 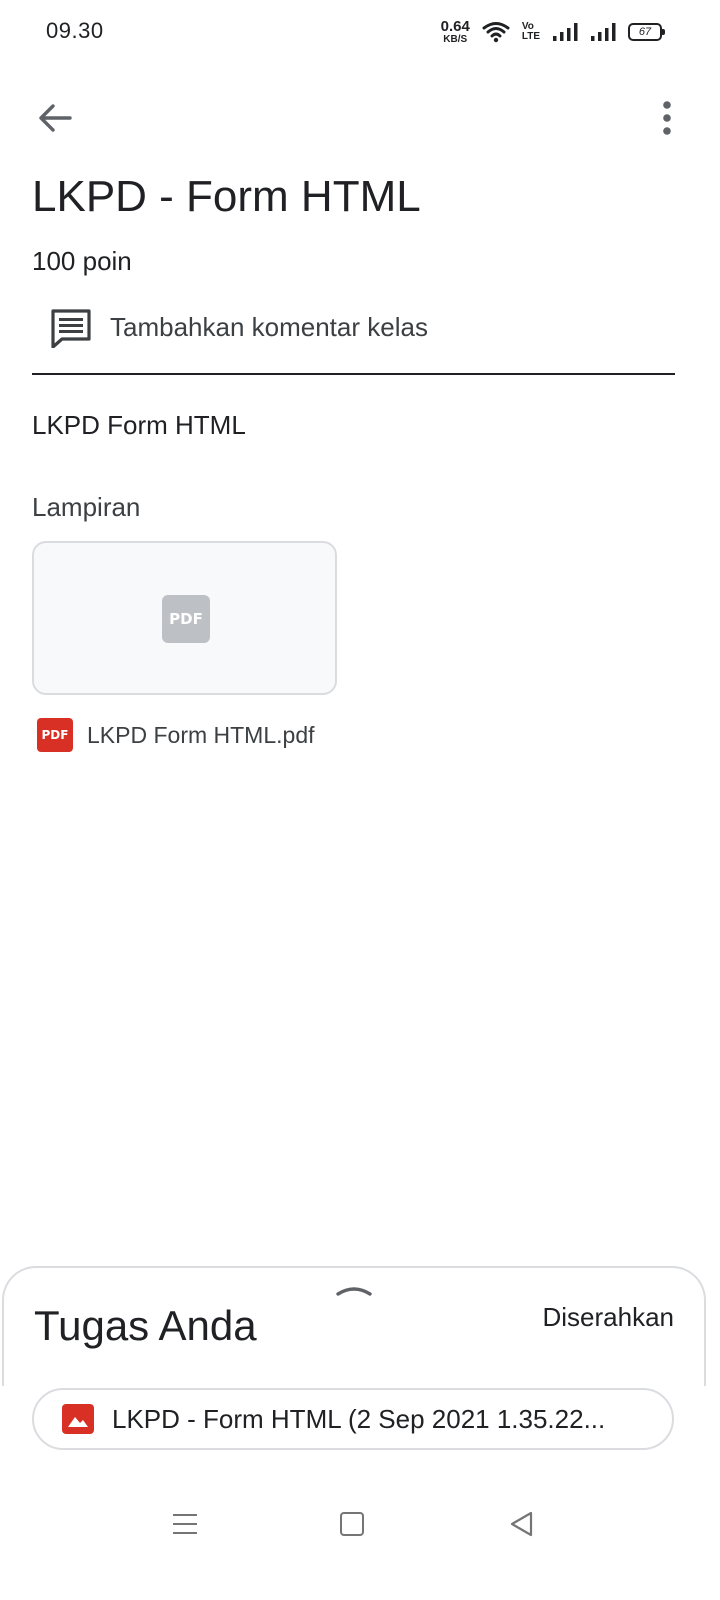 What do you see at coordinates (646, 32) in the screenshot?
I see `battery-icon: 67` at bounding box center [646, 32].